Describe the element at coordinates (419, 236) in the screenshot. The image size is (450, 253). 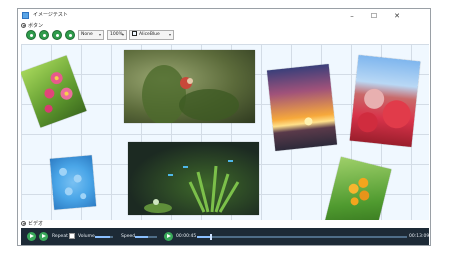
I see `total-time: 00:13:09` at that location.